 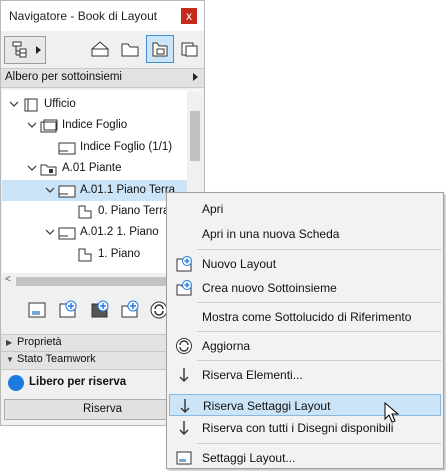 I want to click on tree-mode-dropdown: Albero per sottoinsiemi, so click(x=102, y=78).